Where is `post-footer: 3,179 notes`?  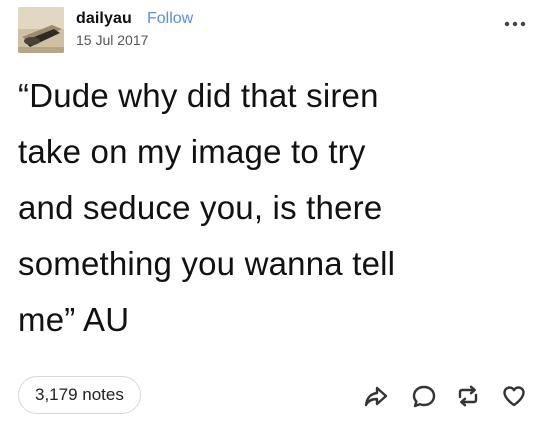
post-footer: 3,179 notes is located at coordinates (273, 395).